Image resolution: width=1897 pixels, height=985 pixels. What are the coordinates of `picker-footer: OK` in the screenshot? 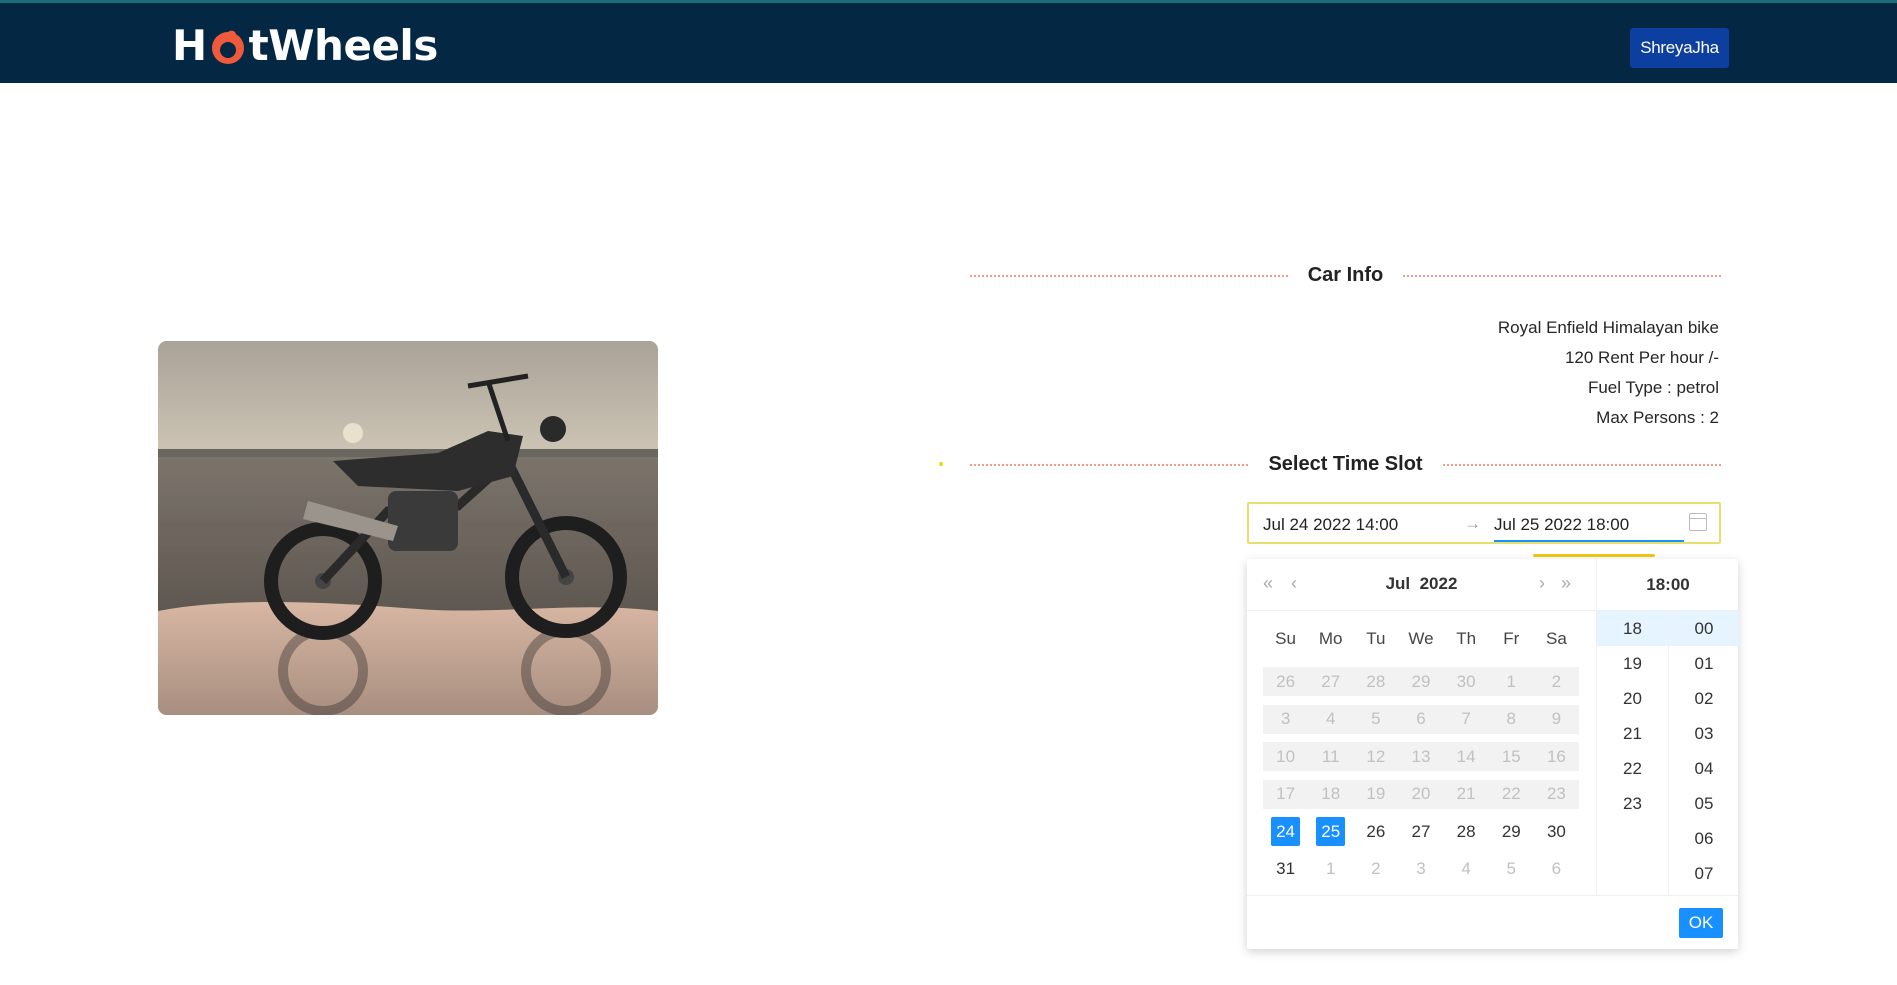 It's located at (1492, 922).